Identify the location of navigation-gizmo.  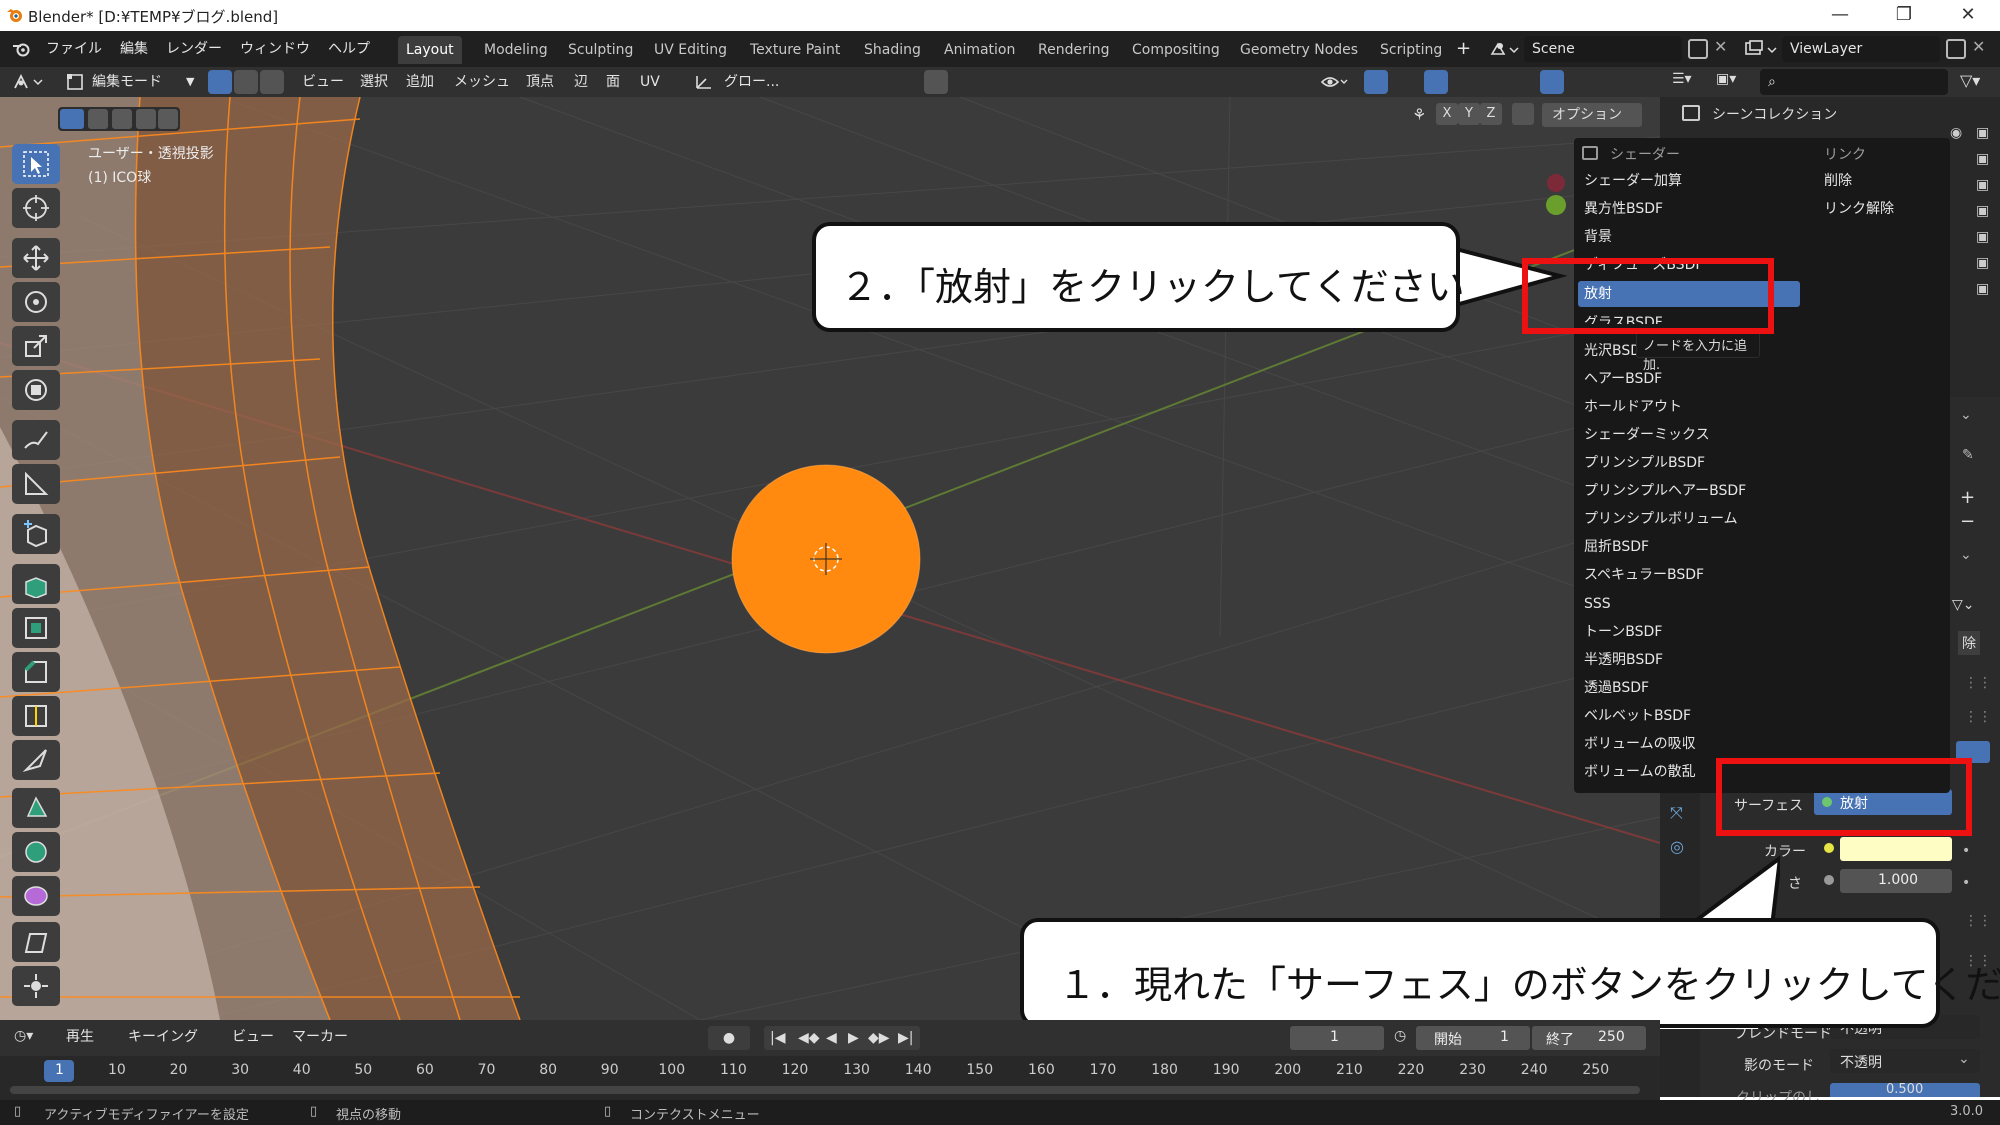
(1554, 199).